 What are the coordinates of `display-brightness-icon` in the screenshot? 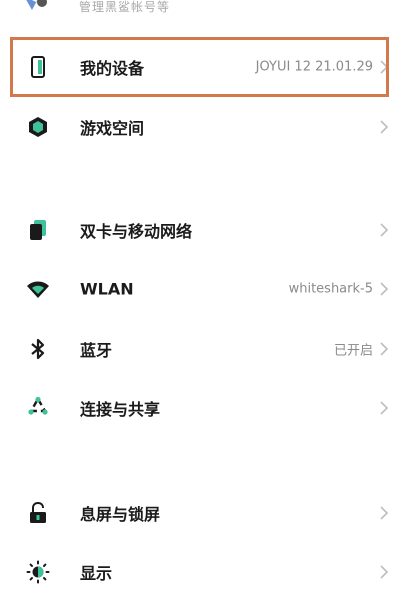 It's located at (38, 572).